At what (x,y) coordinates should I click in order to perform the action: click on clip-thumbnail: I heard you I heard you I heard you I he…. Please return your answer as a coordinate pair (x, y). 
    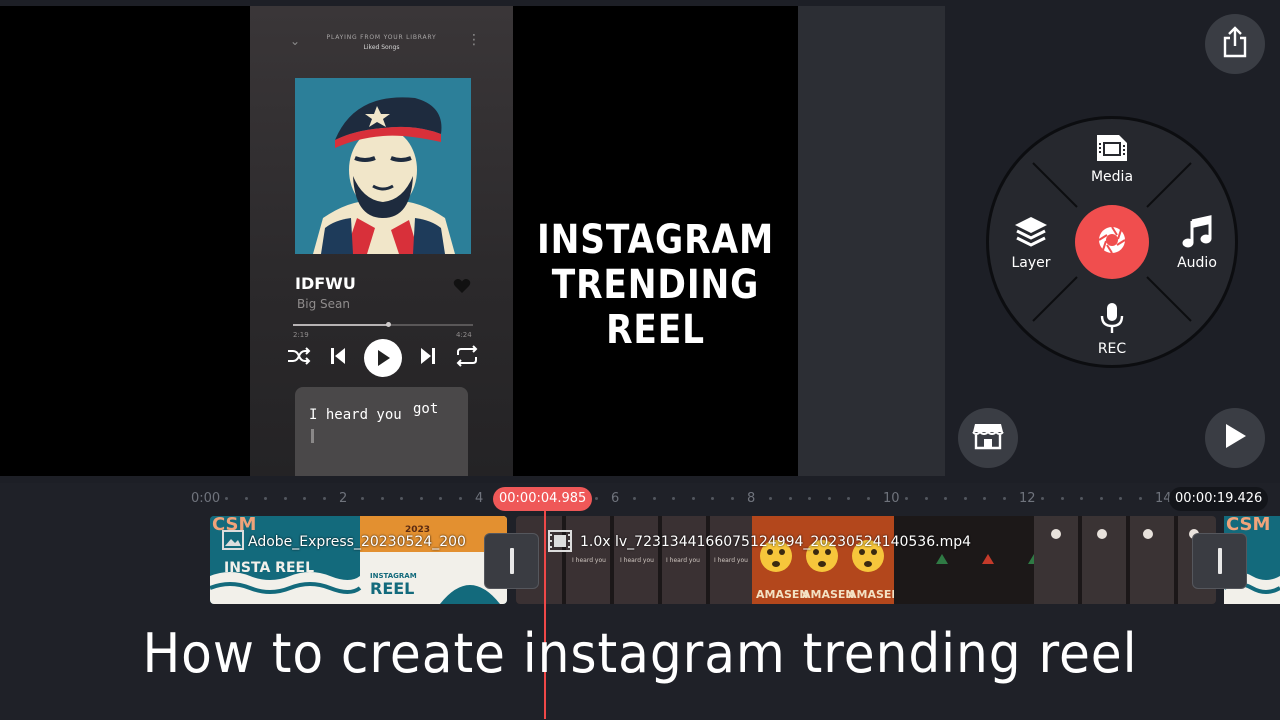
    Looking at the image, I should click on (866, 560).